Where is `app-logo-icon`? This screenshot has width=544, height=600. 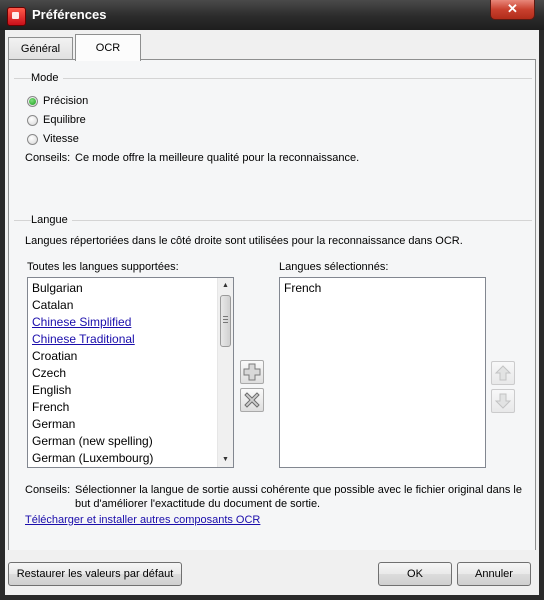
app-logo-icon is located at coordinates (16, 16).